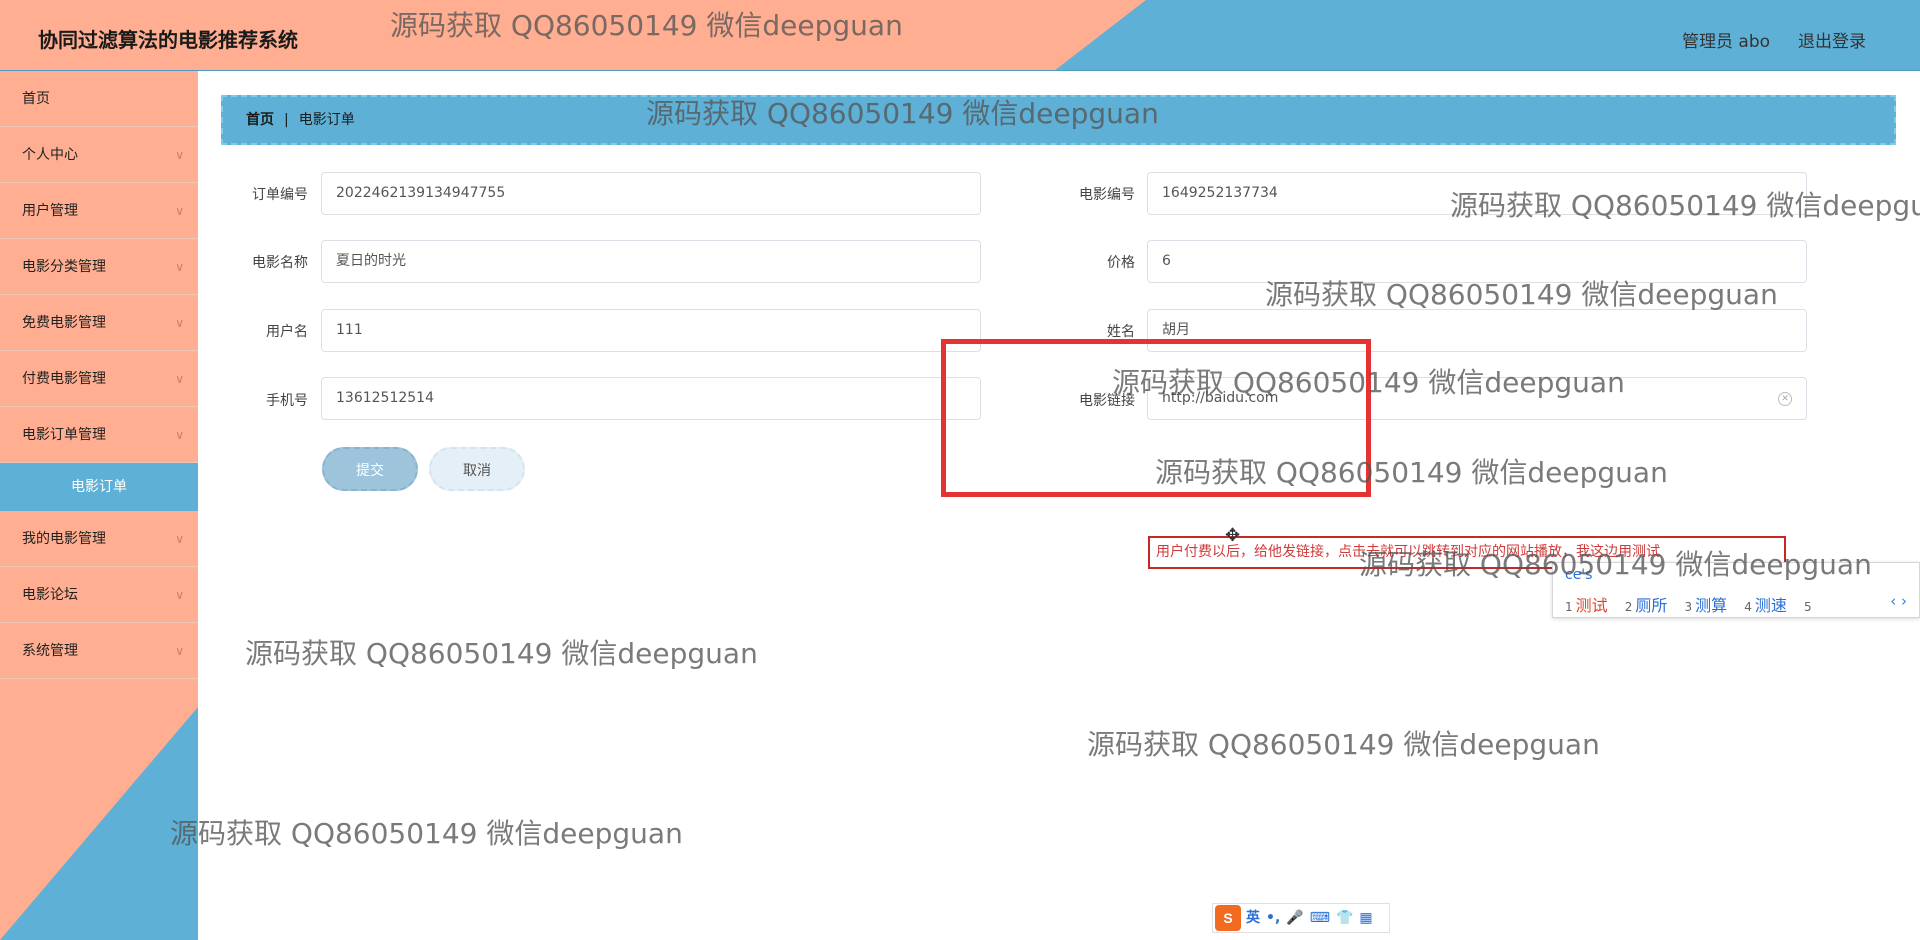  Describe the element at coordinates (1344, 918) in the screenshot. I see `skin-icon: 👕` at that location.